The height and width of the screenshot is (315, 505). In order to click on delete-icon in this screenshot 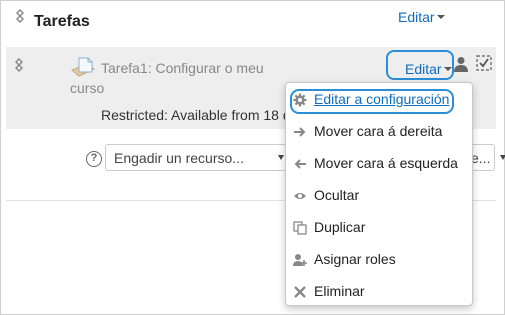, I will do `click(300, 292)`.